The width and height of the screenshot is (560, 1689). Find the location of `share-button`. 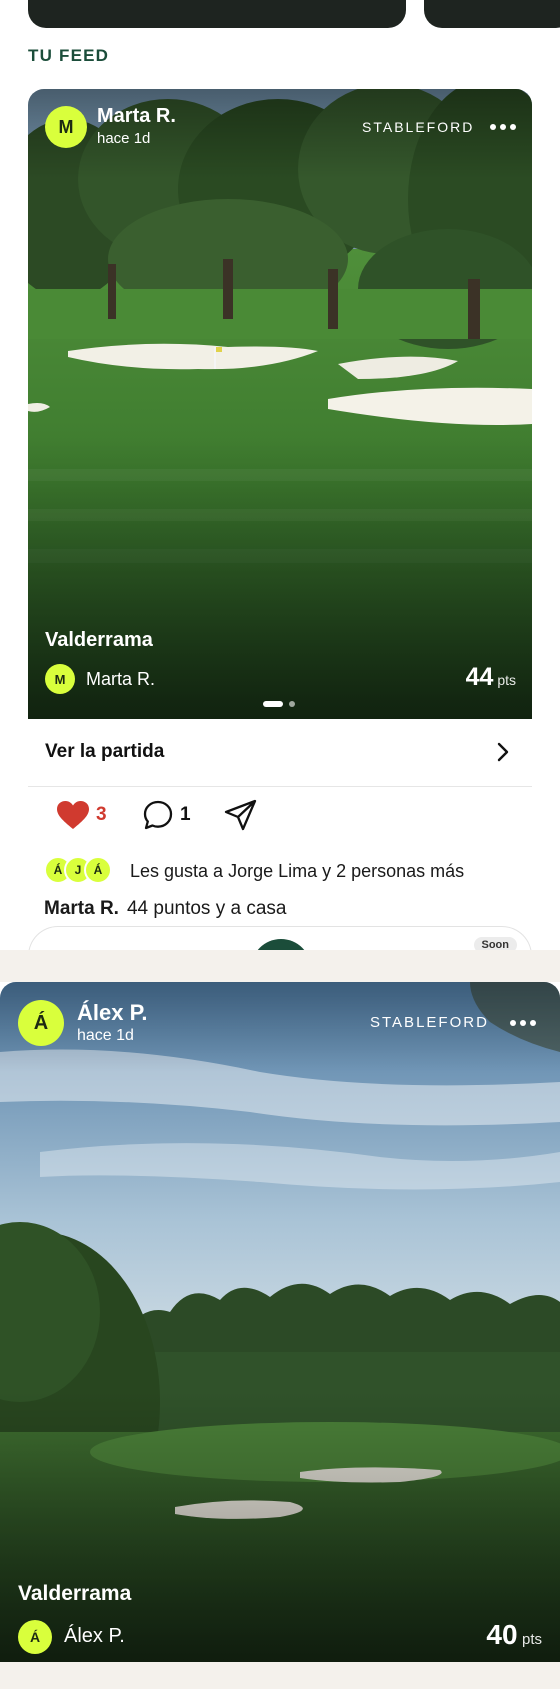

share-button is located at coordinates (241, 815).